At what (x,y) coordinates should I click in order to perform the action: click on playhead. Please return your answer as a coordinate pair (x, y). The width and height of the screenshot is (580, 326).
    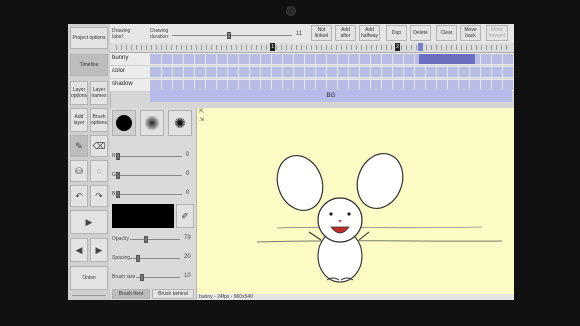
    Looking at the image, I should click on (420, 47).